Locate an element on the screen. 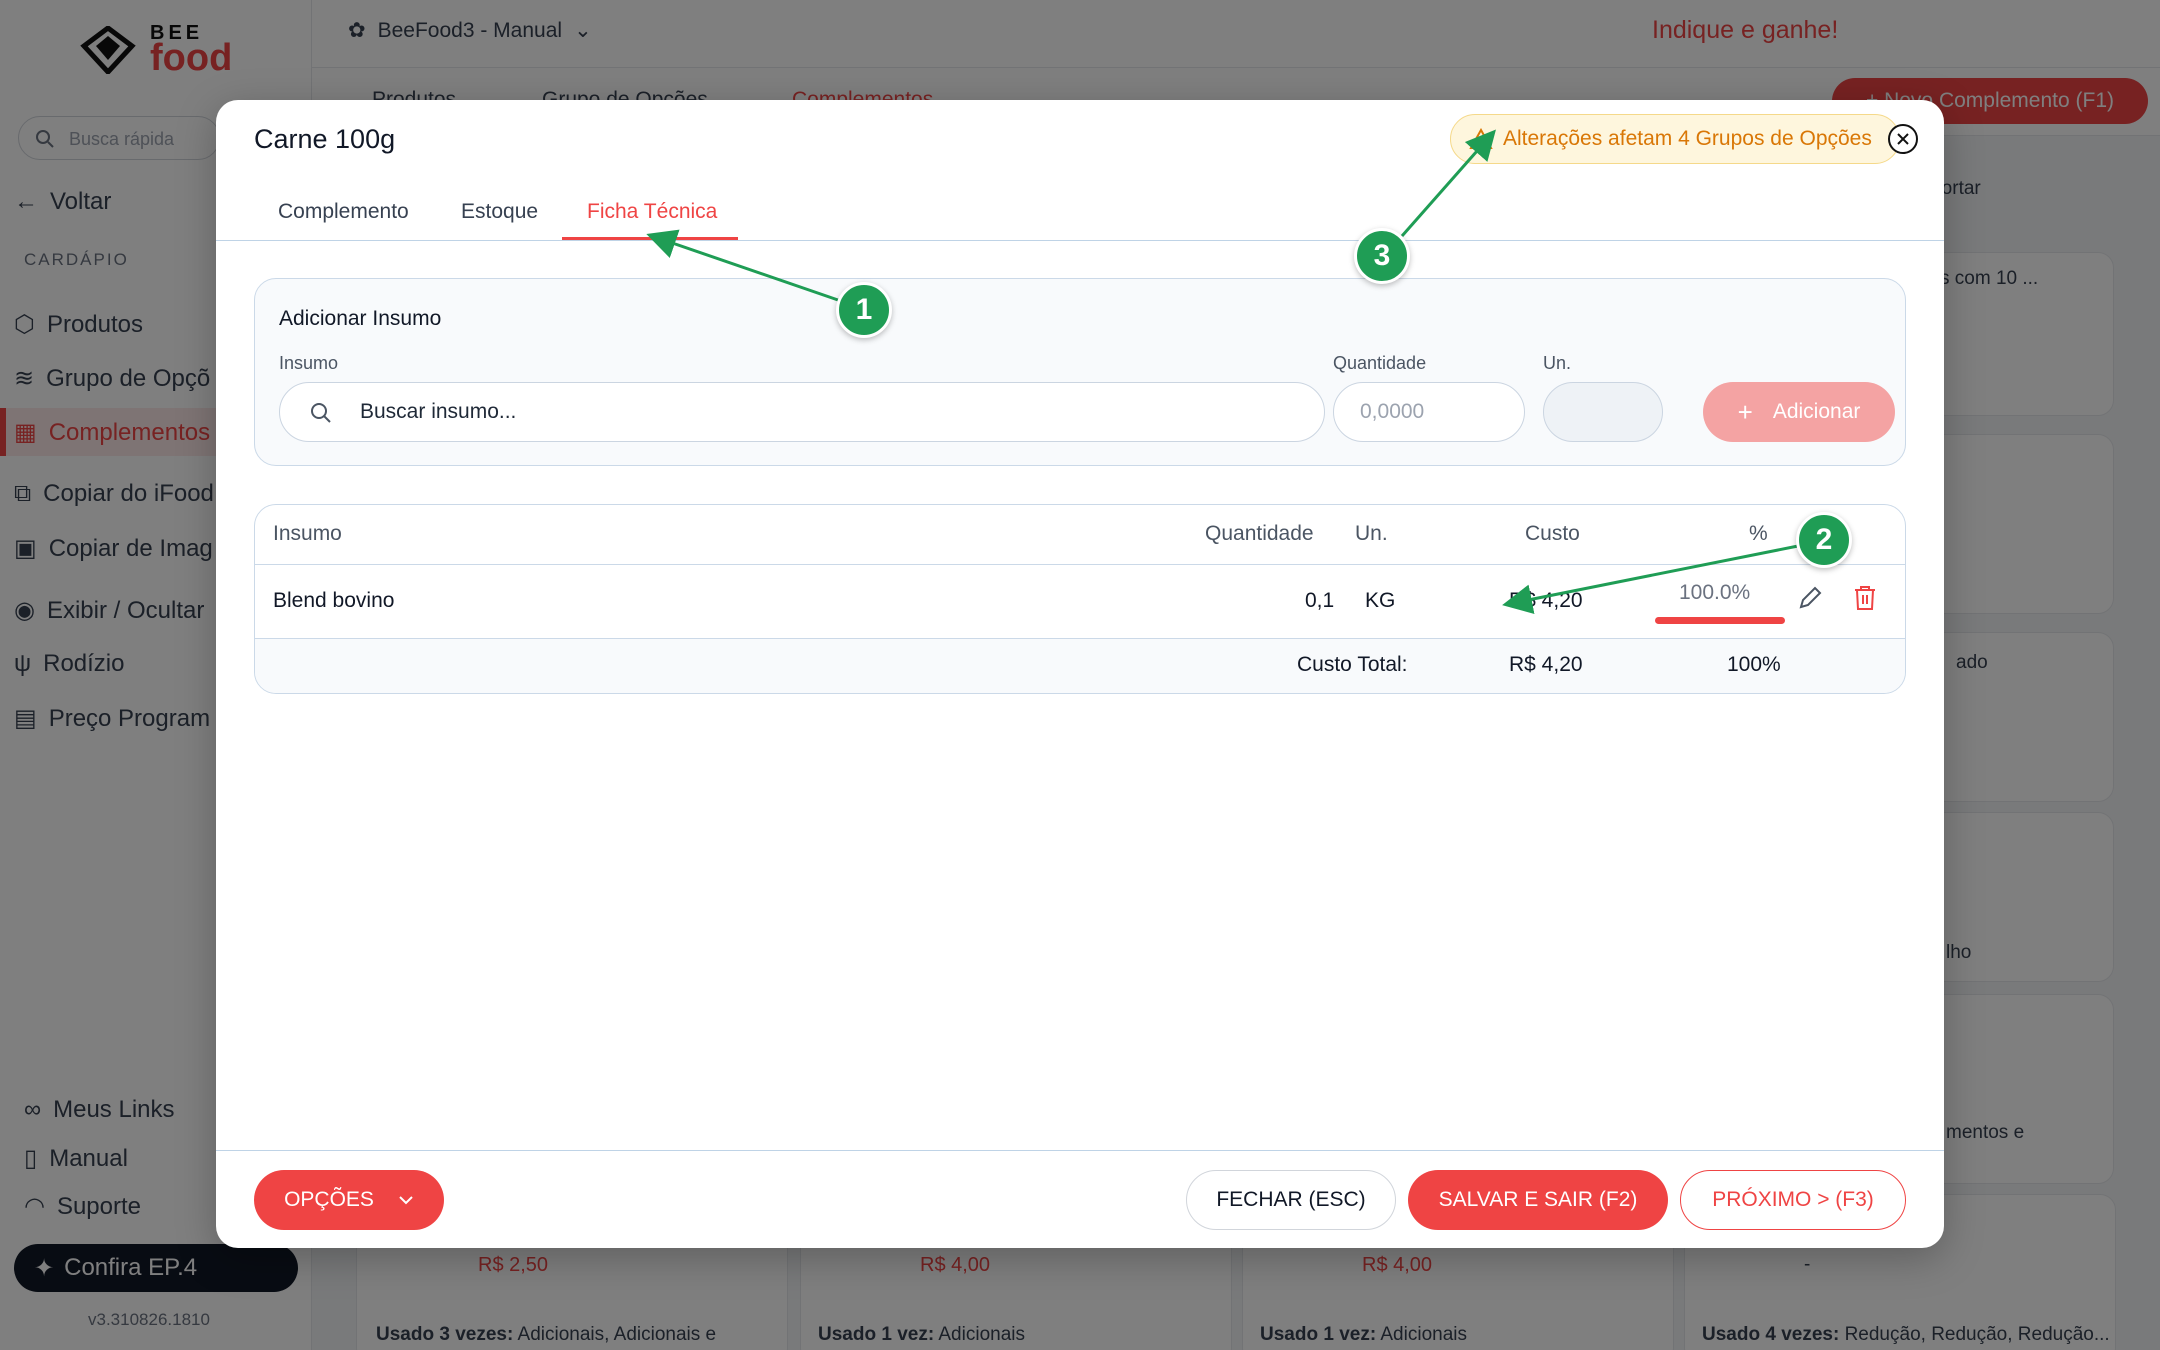 This screenshot has width=2160, height=1350. annotation-badge-1: 1 is located at coordinates (864, 310).